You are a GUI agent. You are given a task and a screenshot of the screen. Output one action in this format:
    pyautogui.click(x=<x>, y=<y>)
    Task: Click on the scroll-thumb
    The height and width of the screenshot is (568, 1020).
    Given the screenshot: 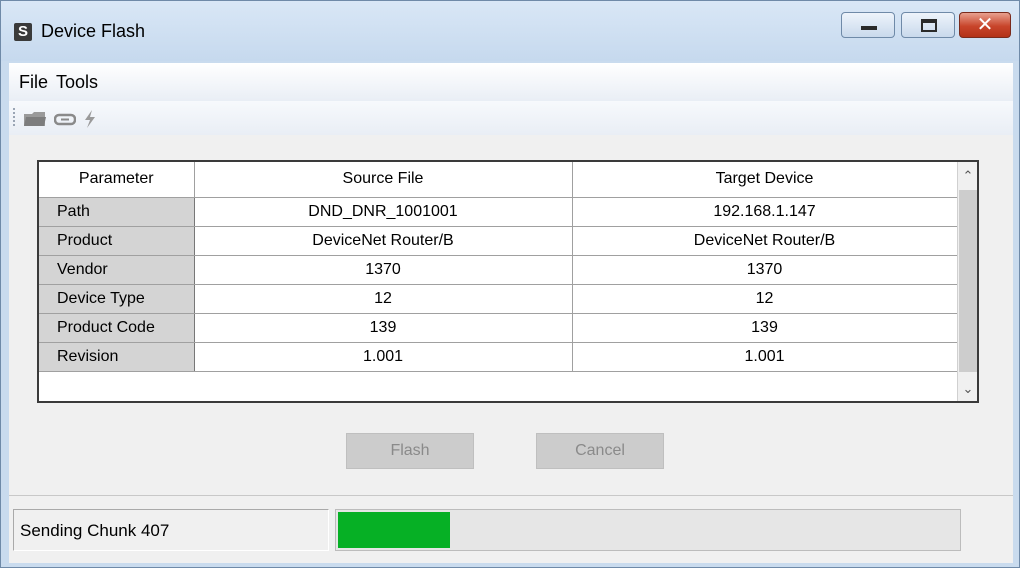 What is the action you would take?
    pyautogui.click(x=968, y=281)
    